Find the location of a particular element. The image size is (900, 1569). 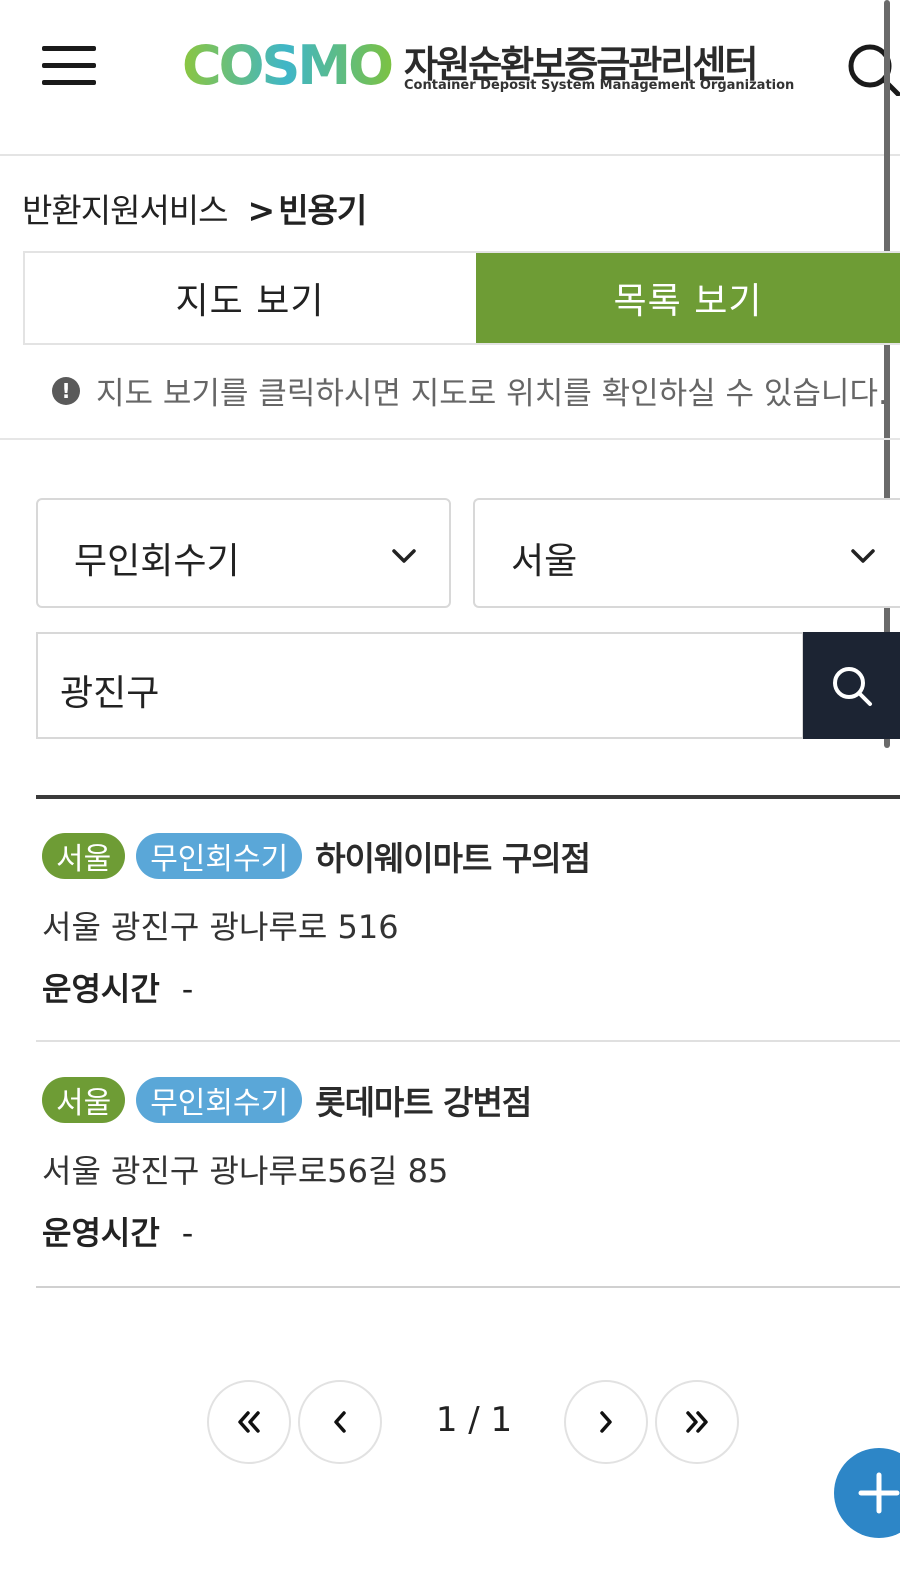

last-page-button is located at coordinates (697, 1422).